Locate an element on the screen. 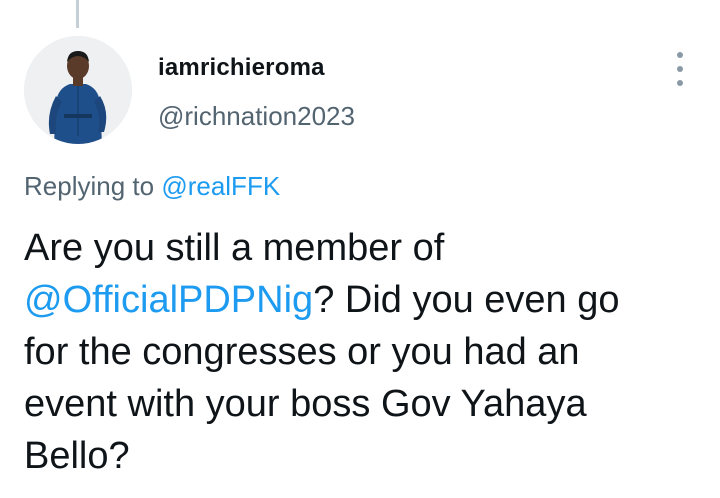  tweet-text-fragment: ? Did you even go is located at coordinates (466, 300).